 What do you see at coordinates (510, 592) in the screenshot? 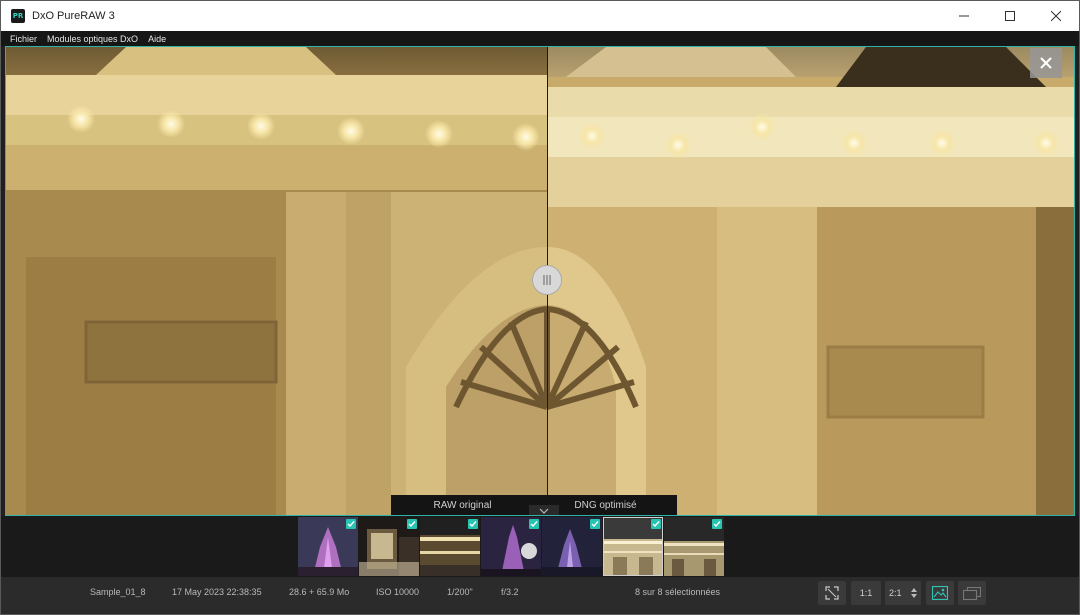
I see `aperture-value: f/3.2` at bounding box center [510, 592].